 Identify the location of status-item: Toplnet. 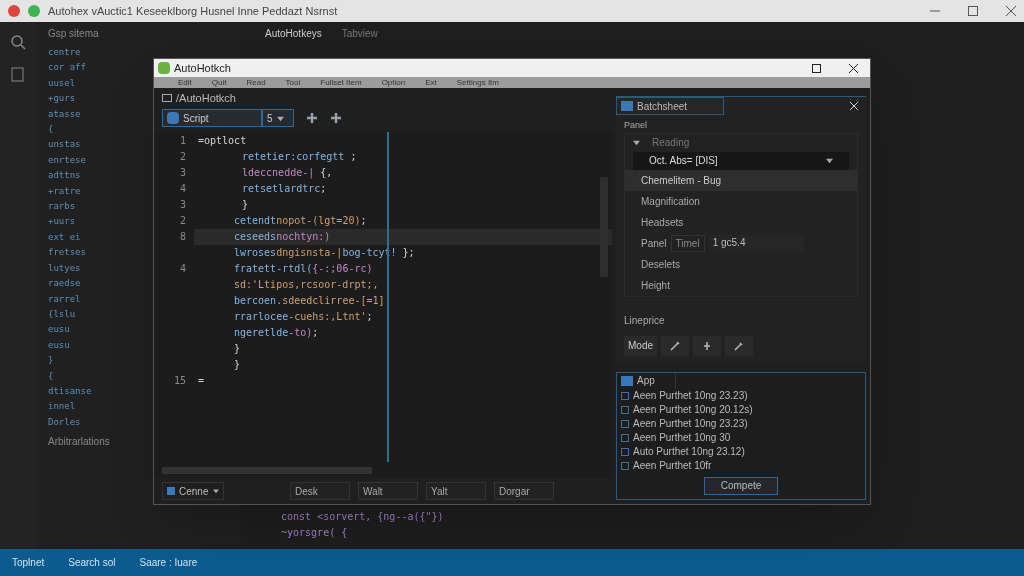
(28, 562).